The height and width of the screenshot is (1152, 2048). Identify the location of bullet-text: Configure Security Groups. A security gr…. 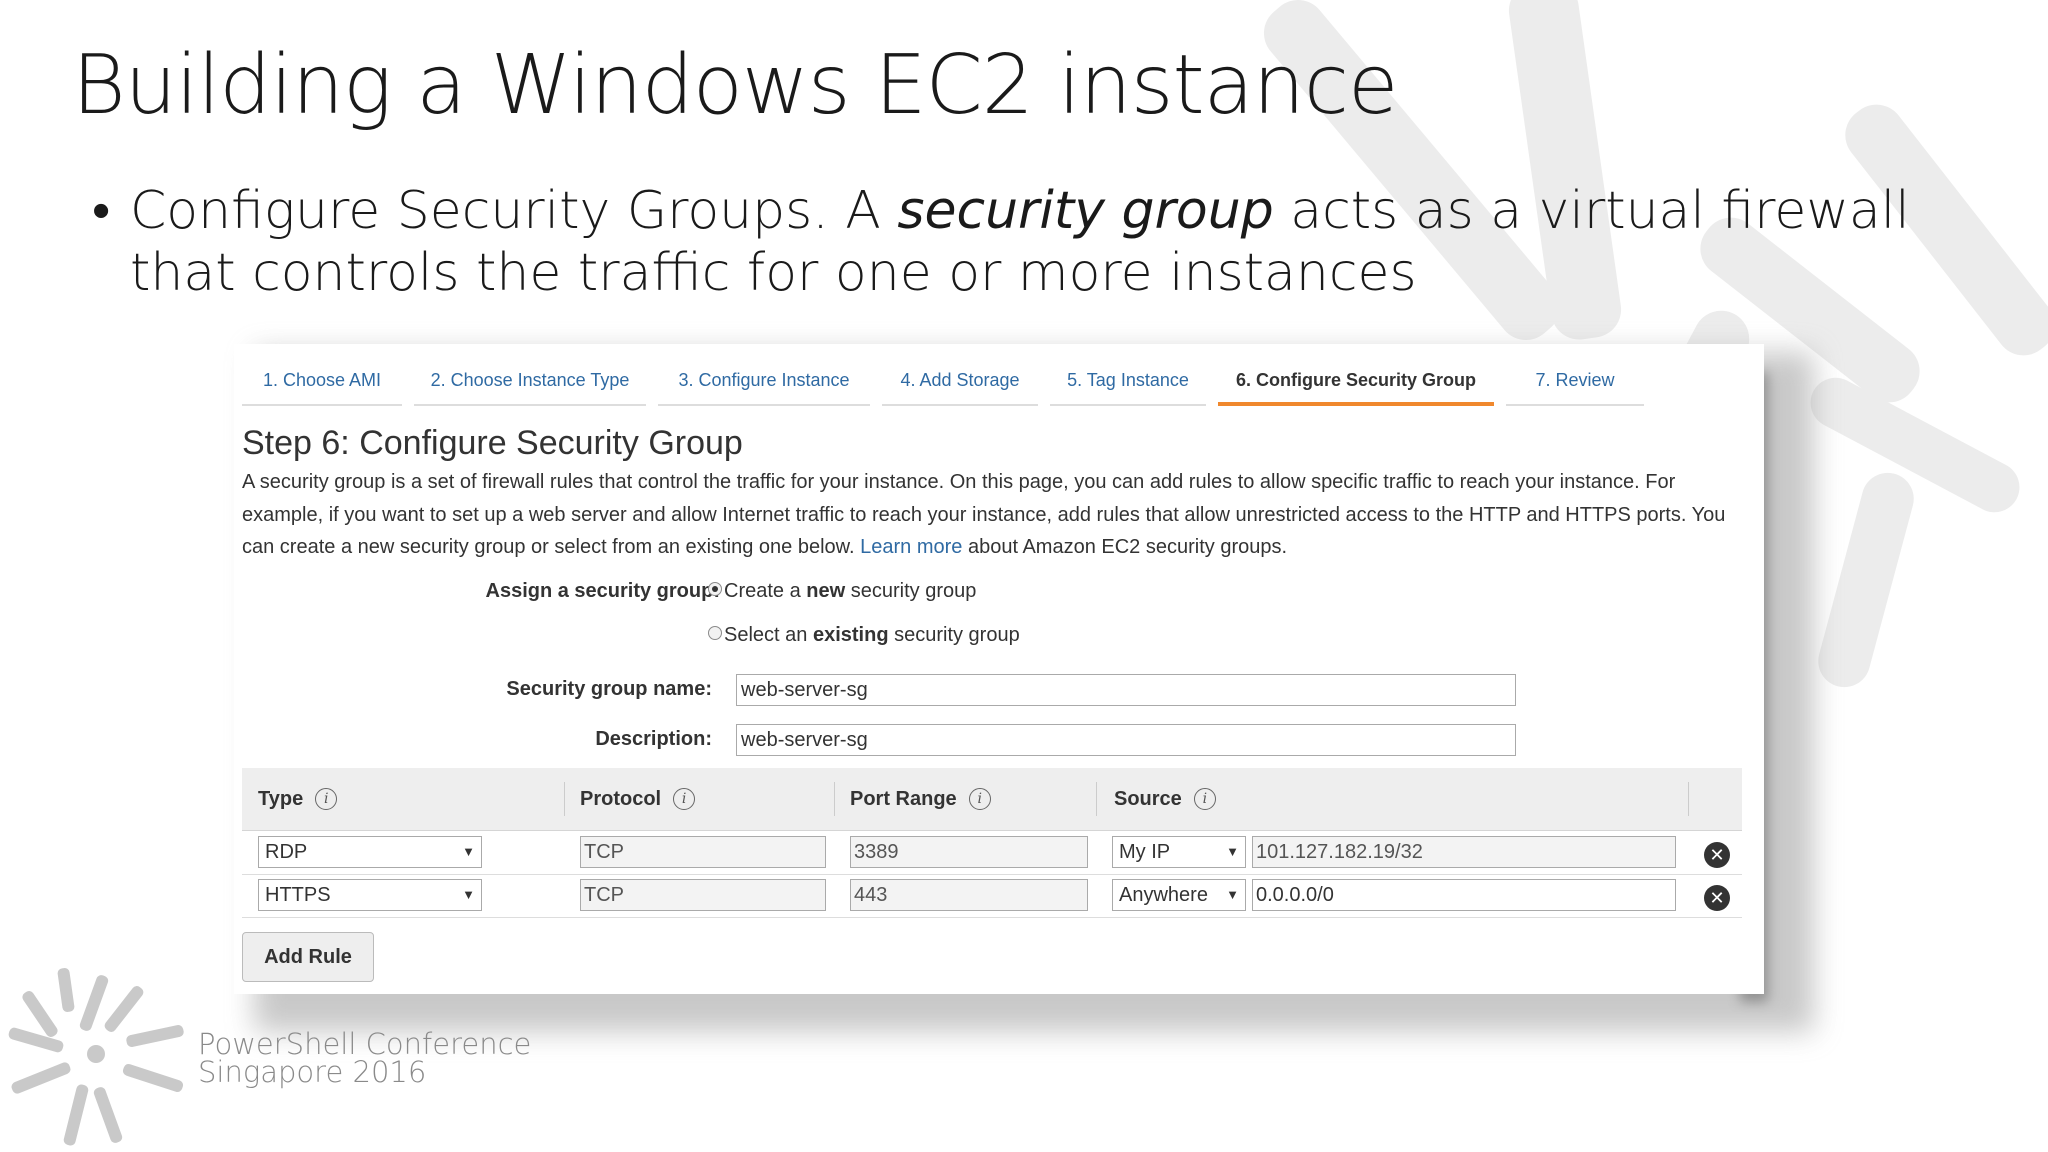
(1026, 242).